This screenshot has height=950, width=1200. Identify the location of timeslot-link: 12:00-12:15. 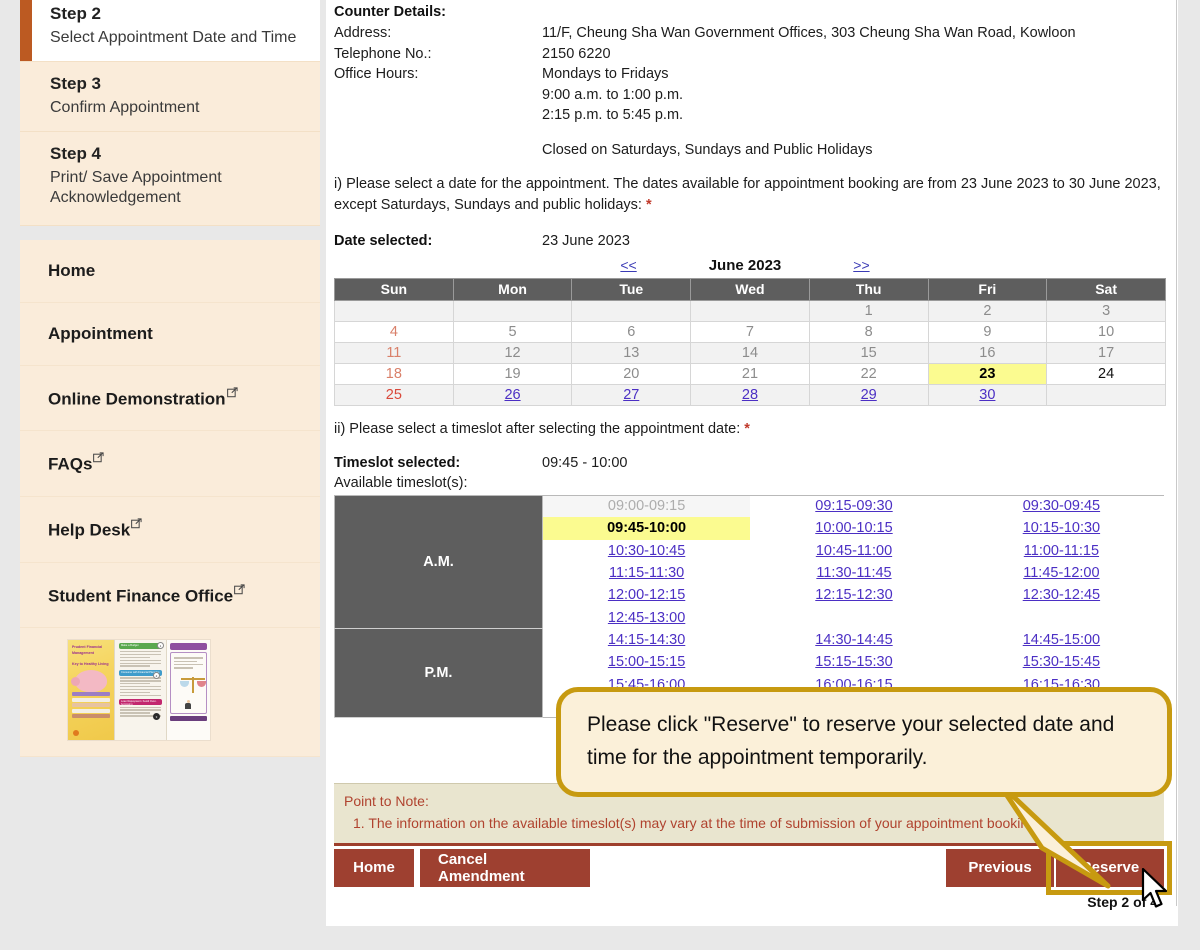
(646, 595).